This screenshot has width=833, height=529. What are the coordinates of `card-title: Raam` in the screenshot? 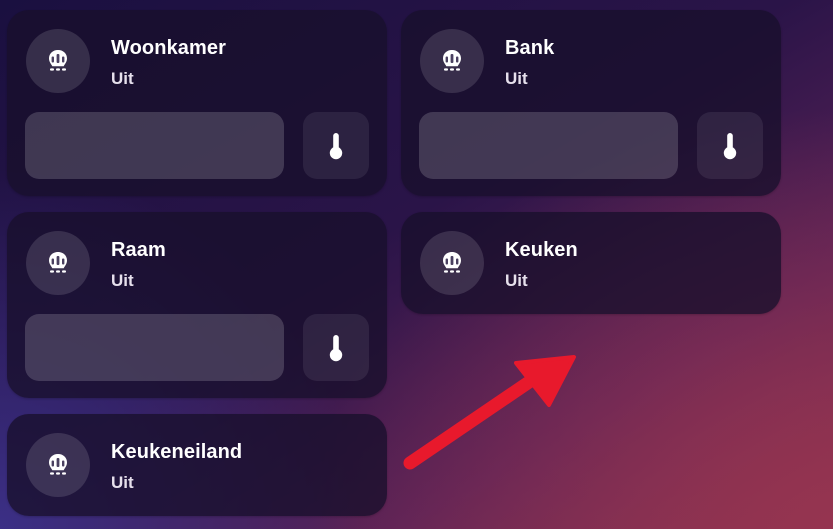 It's located at (138, 250).